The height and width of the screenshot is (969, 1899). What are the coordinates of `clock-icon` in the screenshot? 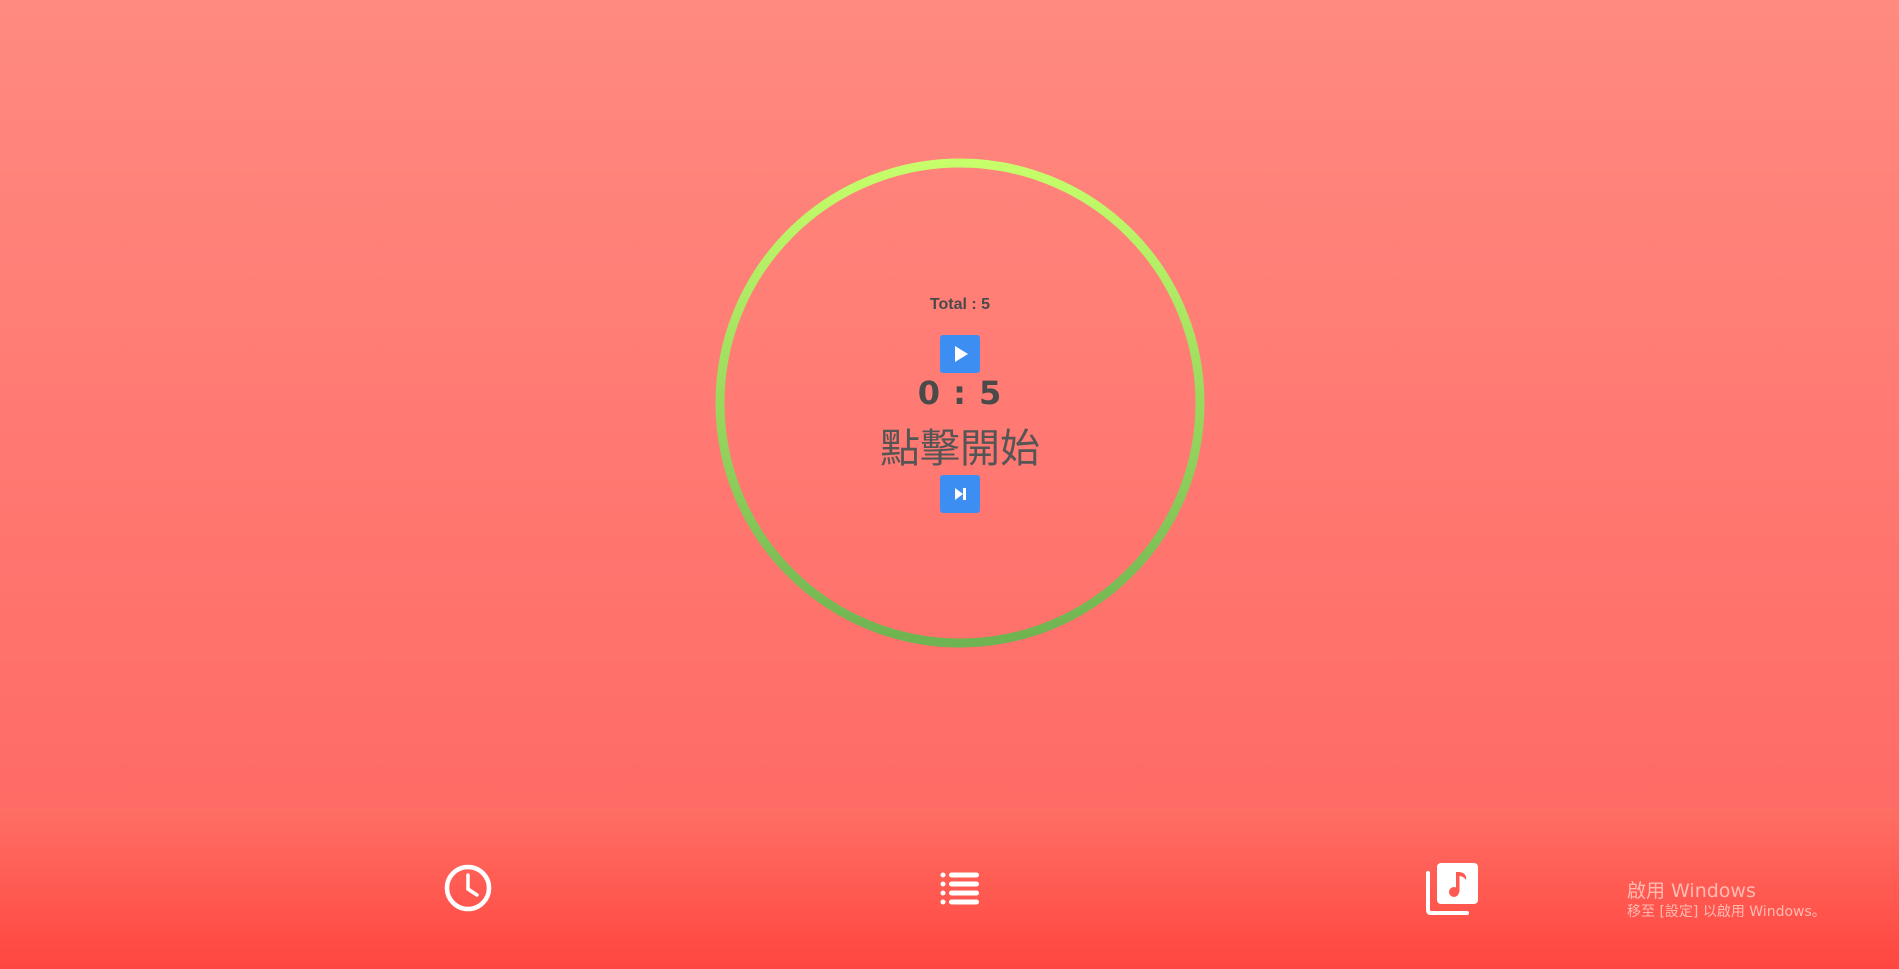 It's located at (468, 888).